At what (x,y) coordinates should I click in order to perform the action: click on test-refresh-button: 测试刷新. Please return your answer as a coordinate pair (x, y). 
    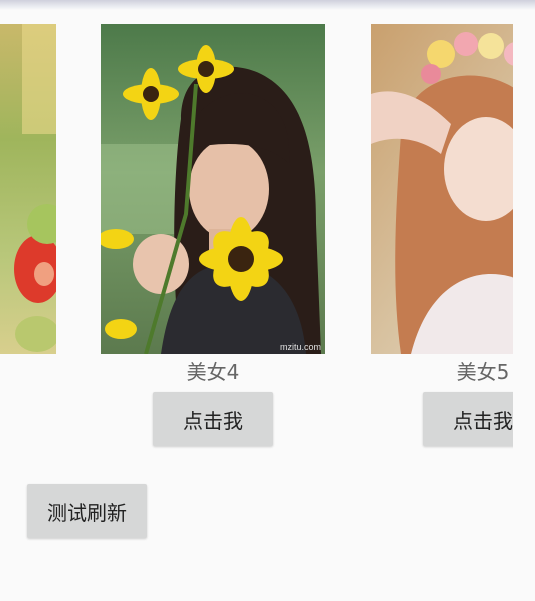
    Looking at the image, I should click on (87, 511).